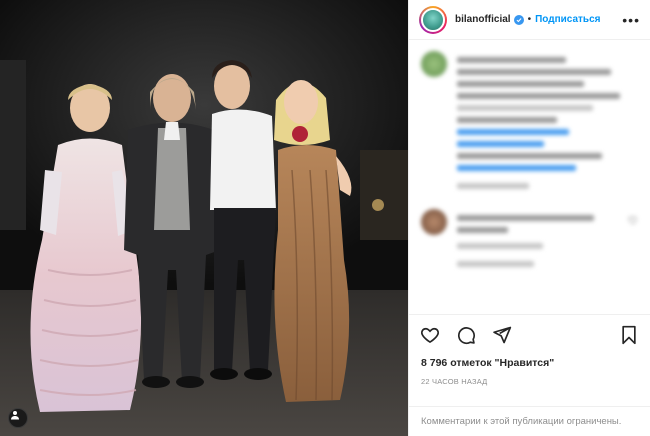 The image size is (650, 436). I want to click on username-link: bilanofficial, so click(483, 19).